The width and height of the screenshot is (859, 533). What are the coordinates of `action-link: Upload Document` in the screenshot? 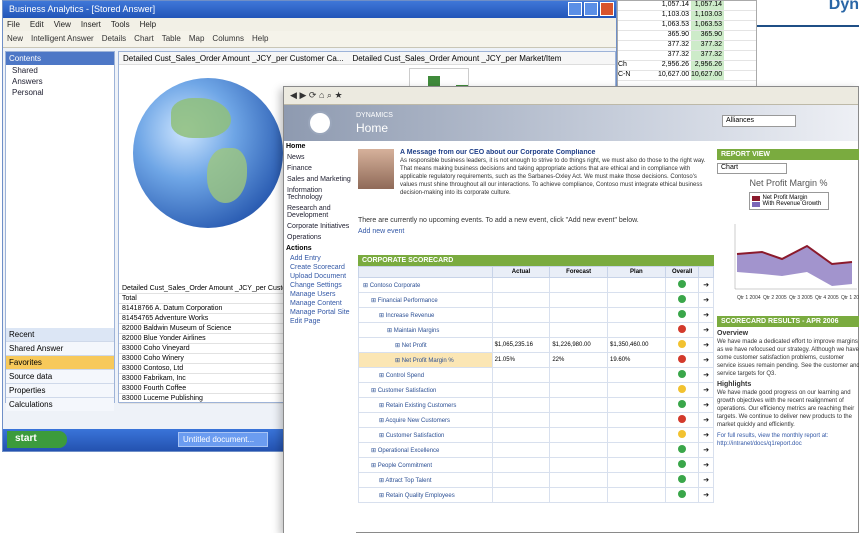 It's located at (320, 276).